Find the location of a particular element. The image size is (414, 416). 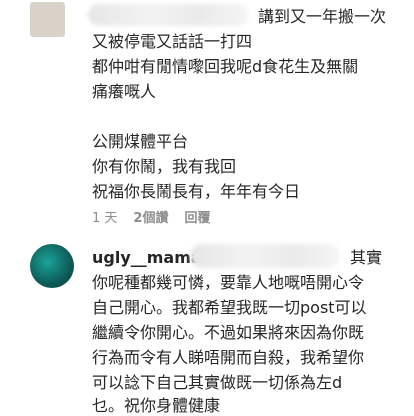

comment-line: 自己開心。我都希望我既一切post可以 is located at coordinates (229, 307).